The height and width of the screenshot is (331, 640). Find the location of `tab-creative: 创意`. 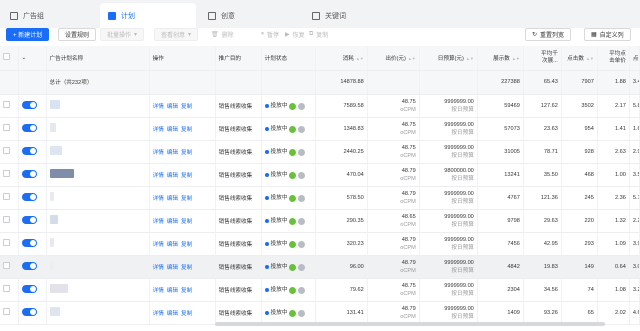

tab-creative: 创意 is located at coordinates (252, 15).